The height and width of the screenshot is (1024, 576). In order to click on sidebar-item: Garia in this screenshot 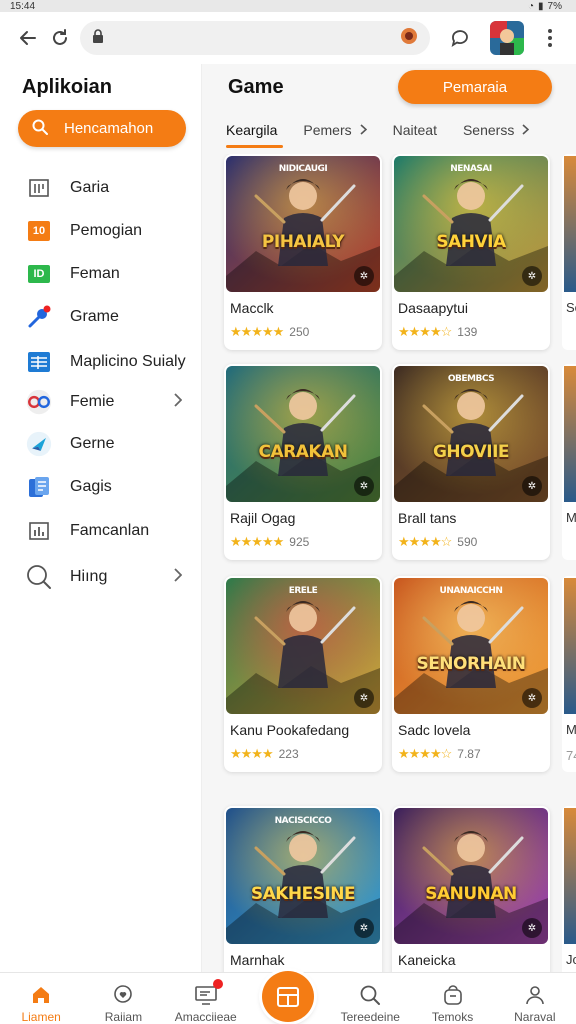, I will do `click(100, 188)`.